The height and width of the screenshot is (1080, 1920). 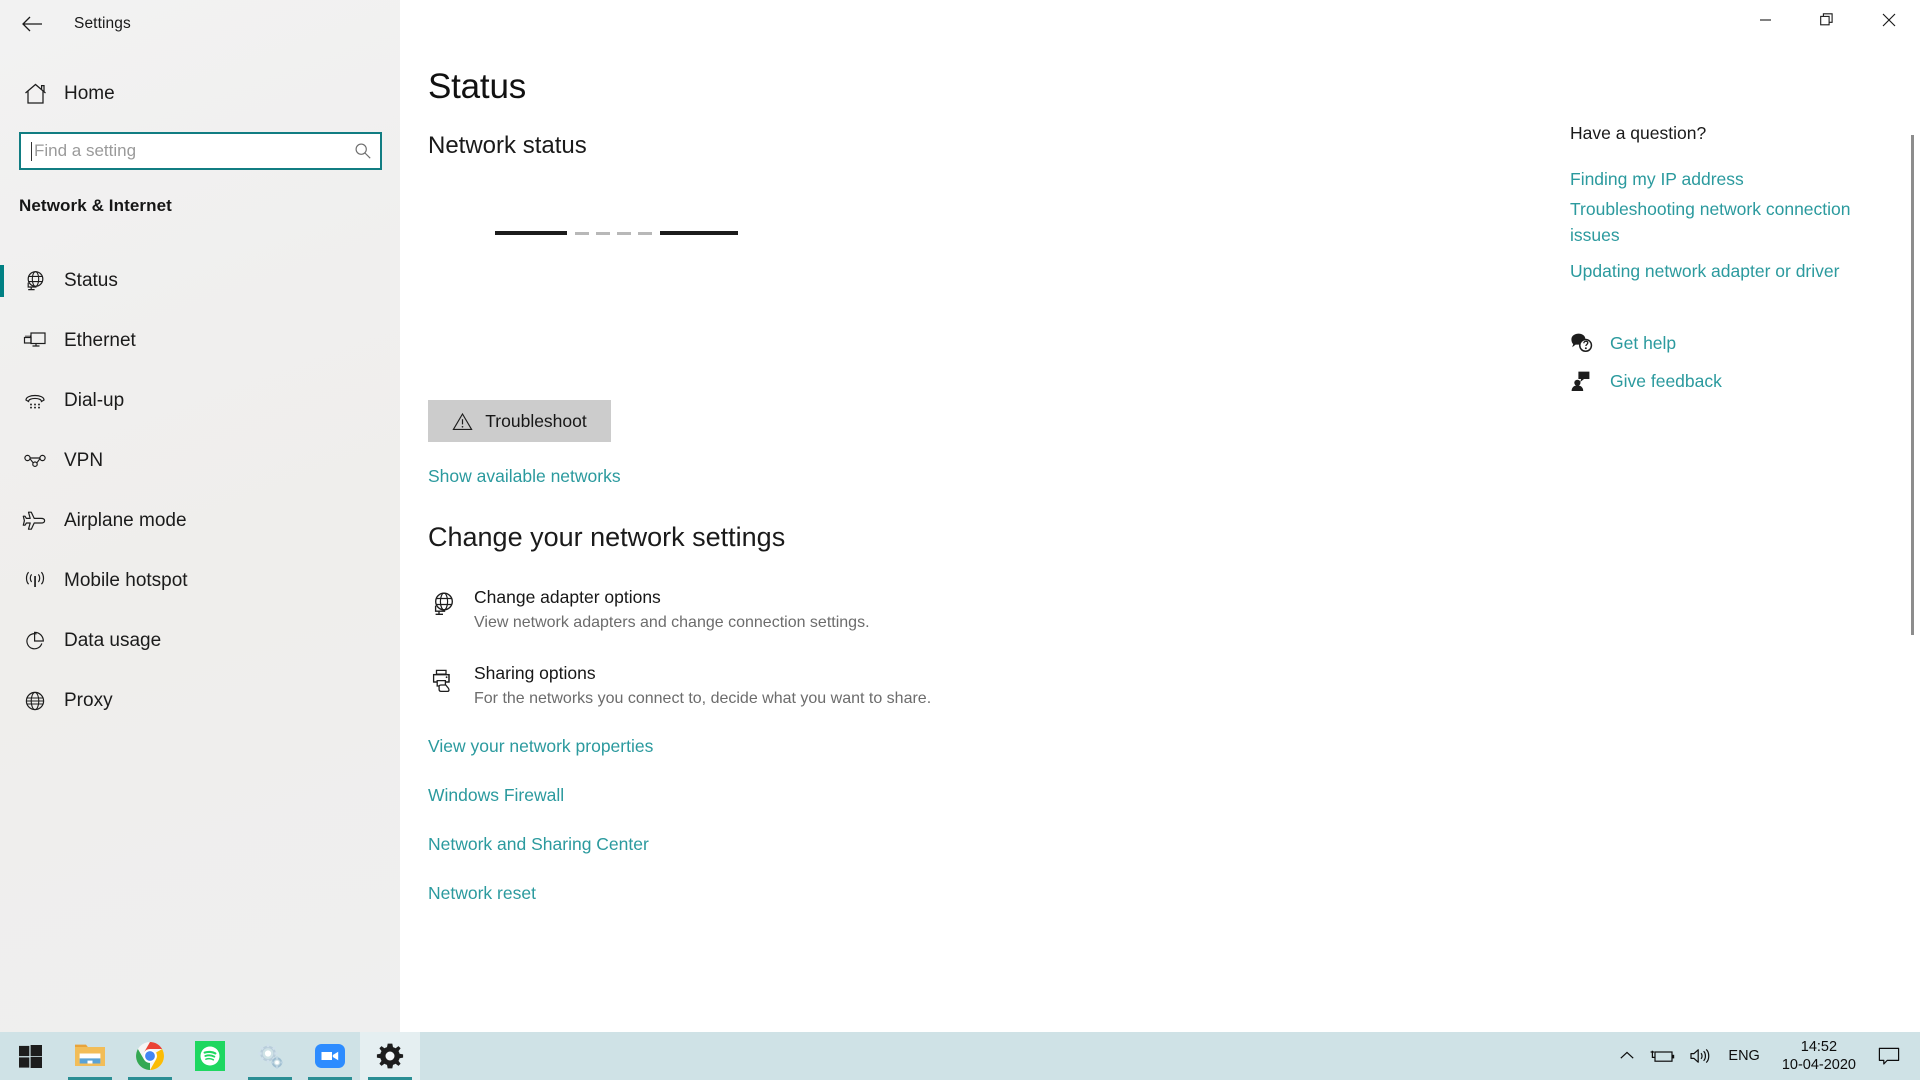 I want to click on get-help-action: Get help, so click(x=1623, y=343).